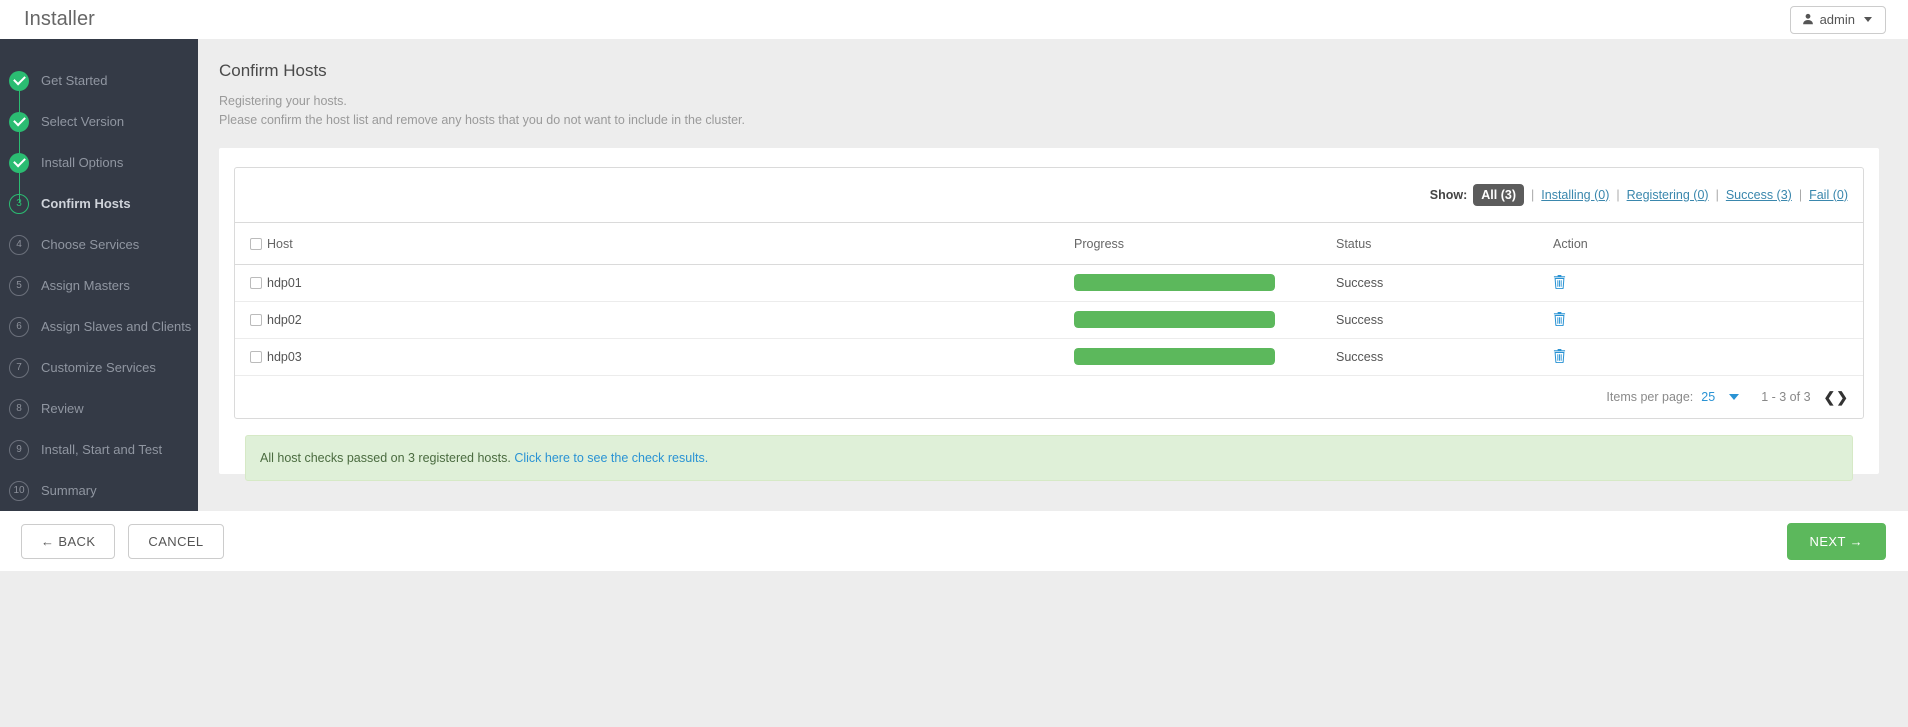 The image size is (1908, 727). I want to click on user-menu-button: admin, so click(1837, 19).